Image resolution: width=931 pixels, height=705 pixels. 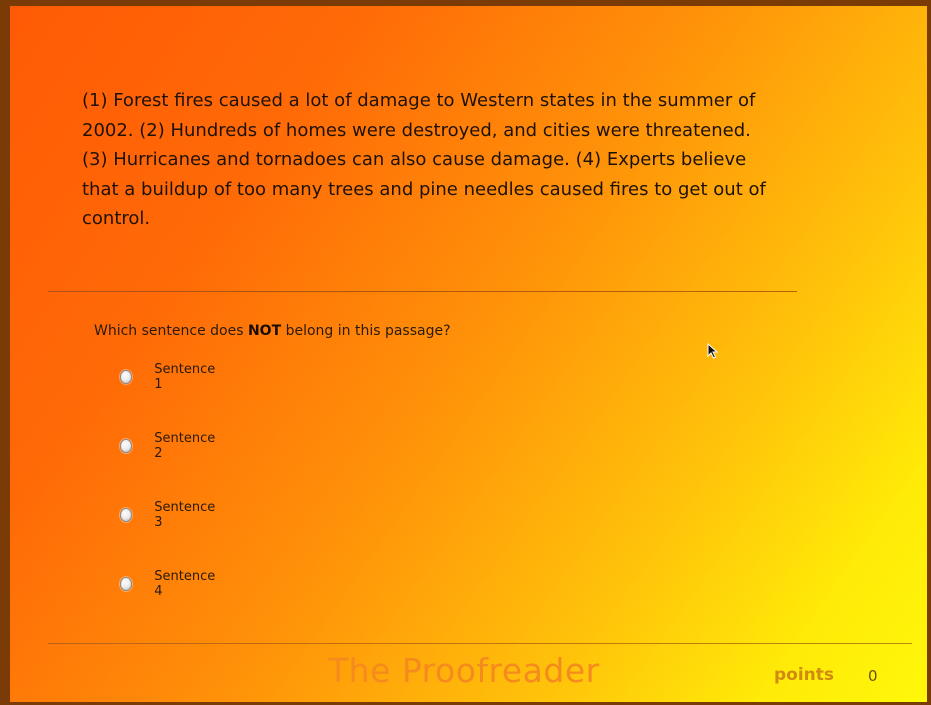 What do you see at coordinates (171, 331) in the screenshot?
I see `question-prefix: Which sentence does` at bounding box center [171, 331].